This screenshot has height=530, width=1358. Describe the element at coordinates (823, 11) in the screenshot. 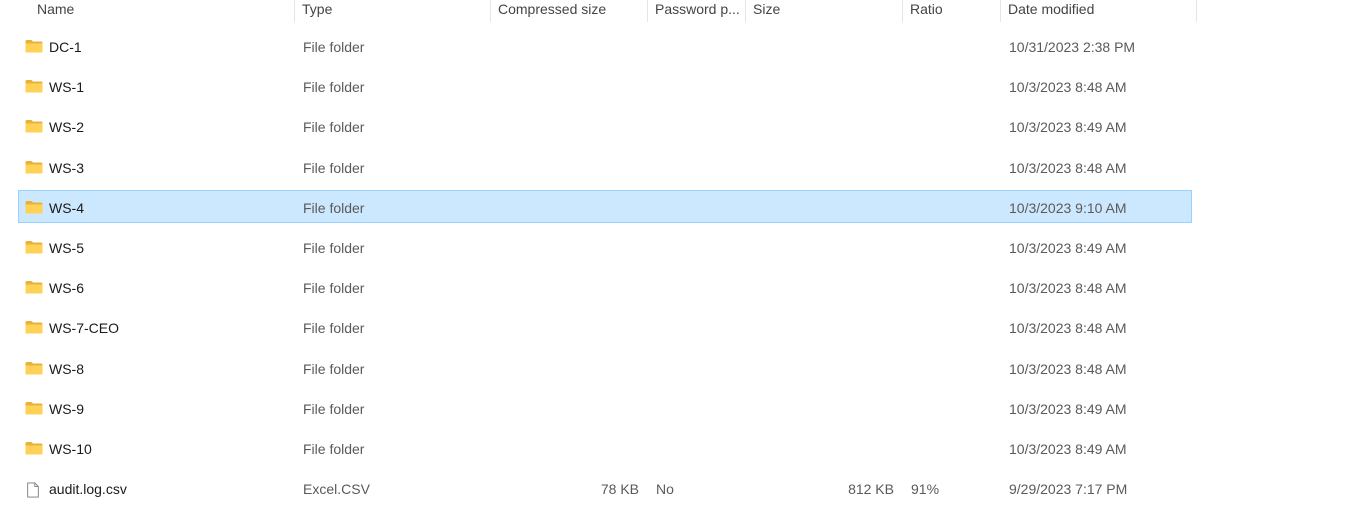

I see `column-header-size: Size` at that location.